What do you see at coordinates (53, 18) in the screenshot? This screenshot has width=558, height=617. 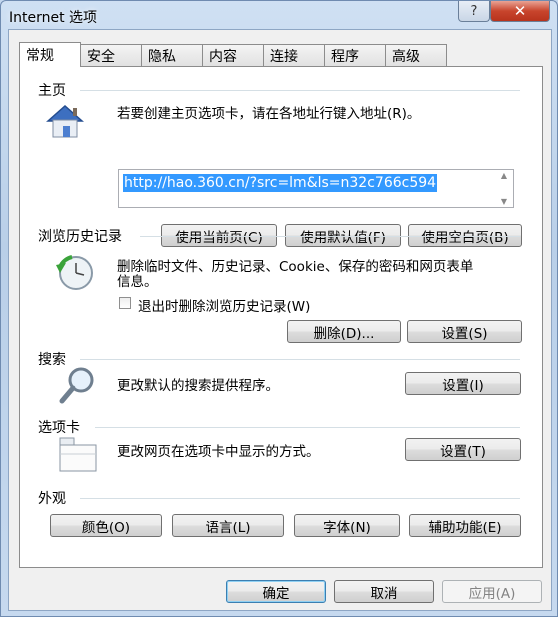 I see `window-title: Internet 选项` at bounding box center [53, 18].